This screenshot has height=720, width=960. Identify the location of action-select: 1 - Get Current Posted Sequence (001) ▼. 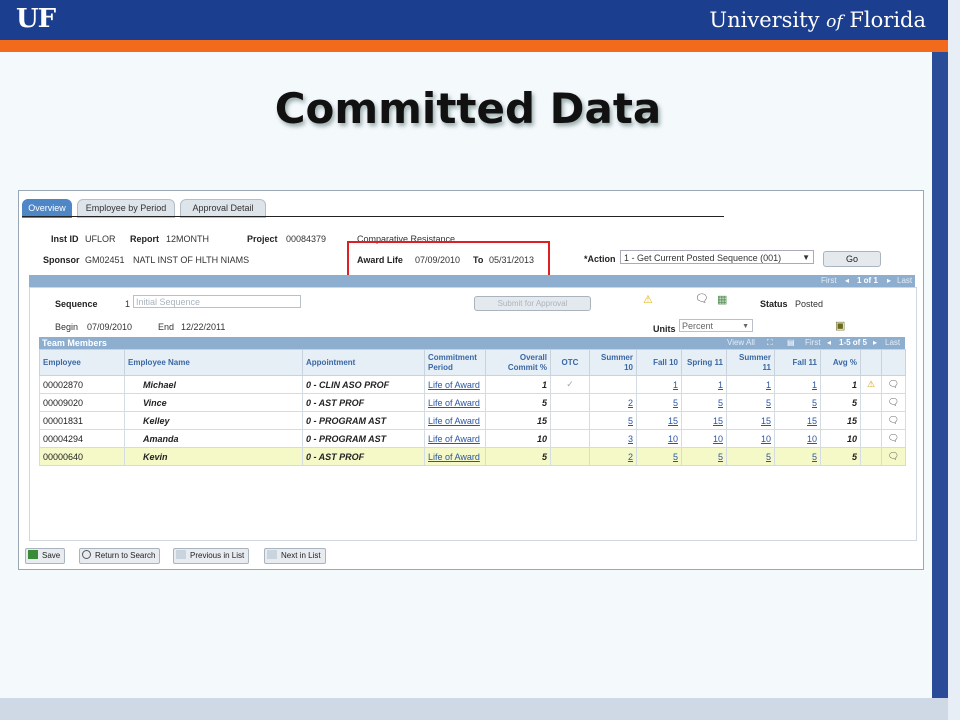
(717, 257).